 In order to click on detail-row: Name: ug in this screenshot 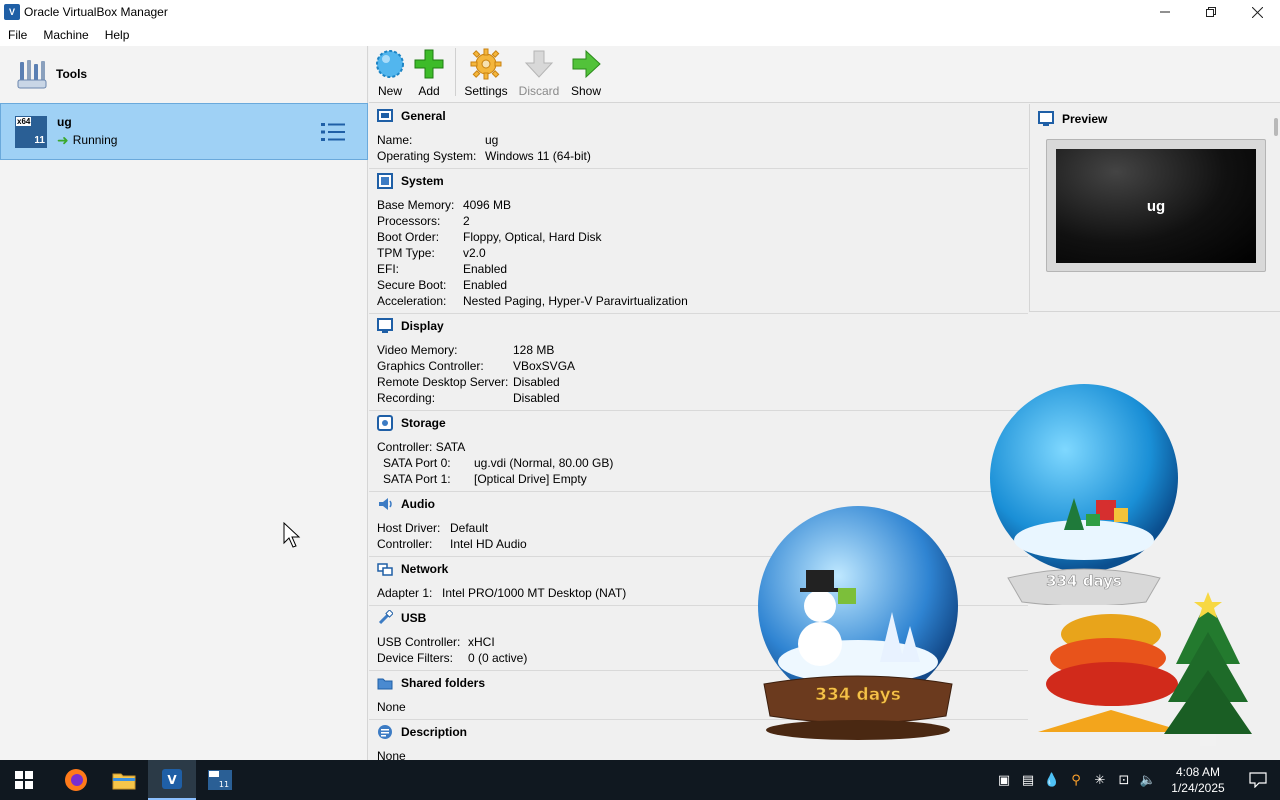, I will do `click(702, 140)`.